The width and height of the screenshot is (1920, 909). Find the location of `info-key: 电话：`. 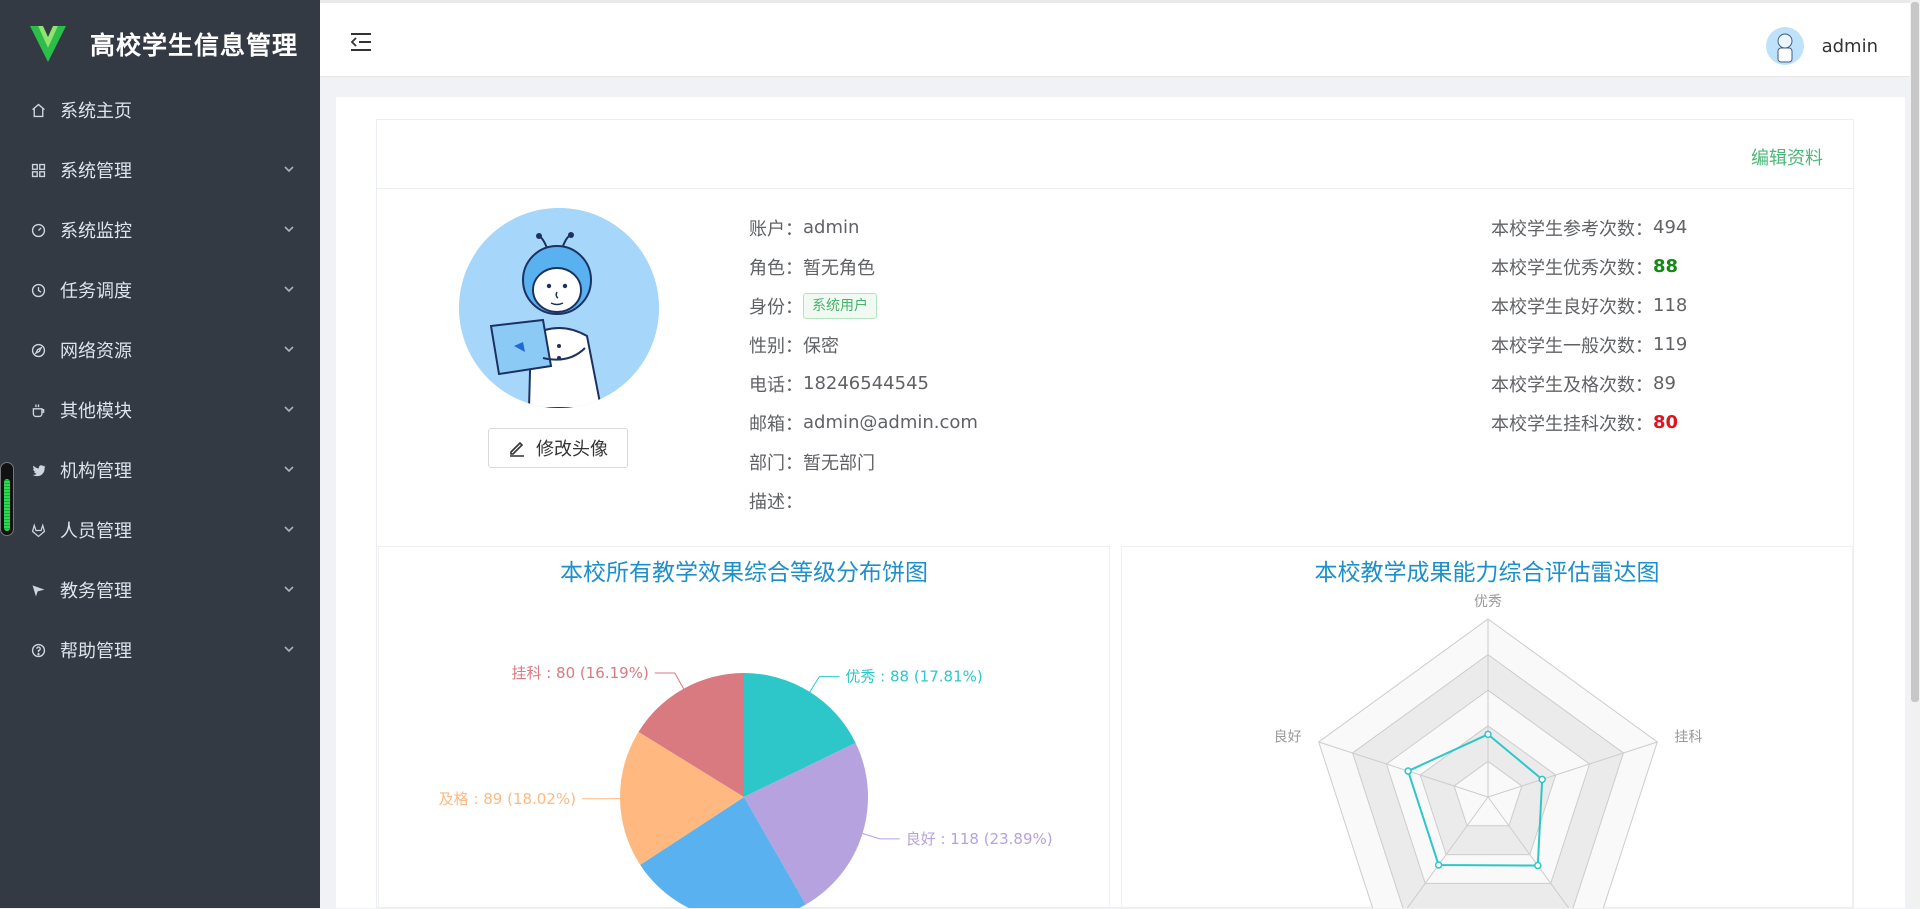

info-key: 电话： is located at coordinates (776, 384).